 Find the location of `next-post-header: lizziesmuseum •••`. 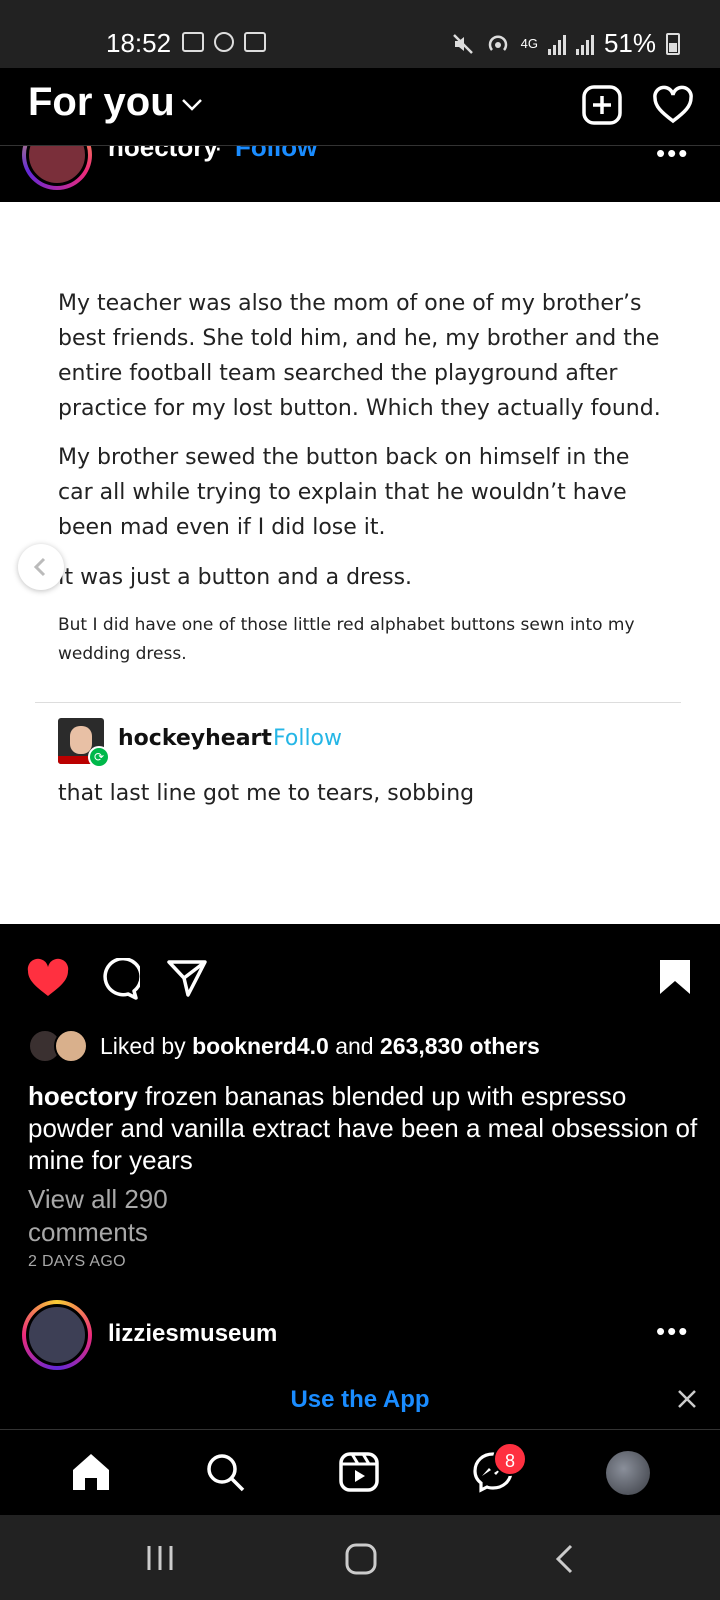

next-post-header: lizziesmuseum ••• is located at coordinates (360, 1336).